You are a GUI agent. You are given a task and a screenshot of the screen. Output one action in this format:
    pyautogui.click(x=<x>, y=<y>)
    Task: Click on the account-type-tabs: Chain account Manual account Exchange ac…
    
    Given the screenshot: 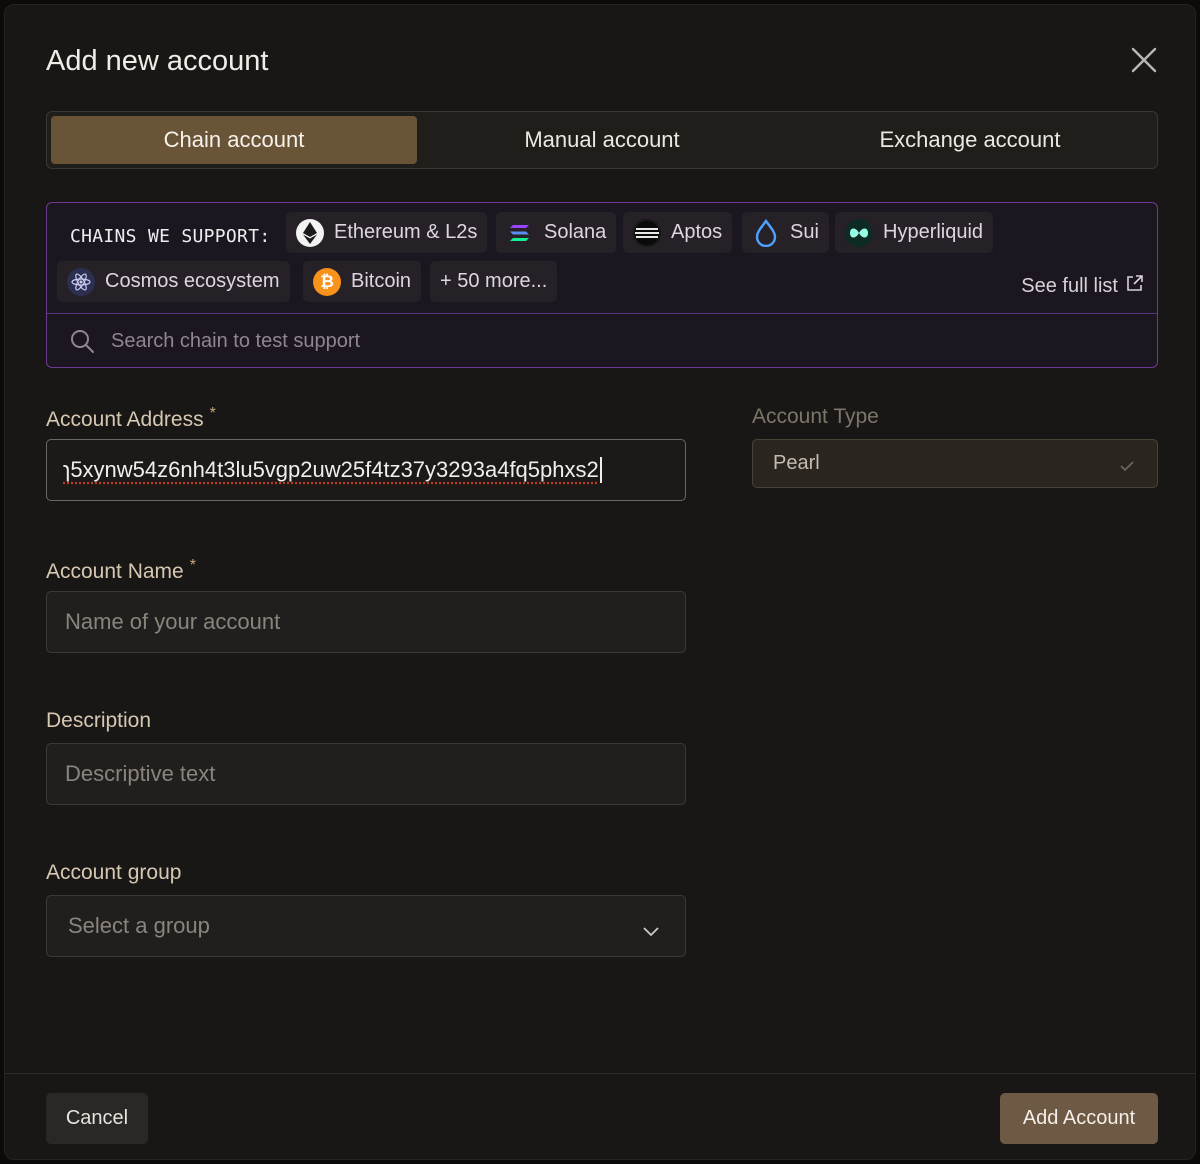 What is the action you would take?
    pyautogui.click(x=602, y=140)
    